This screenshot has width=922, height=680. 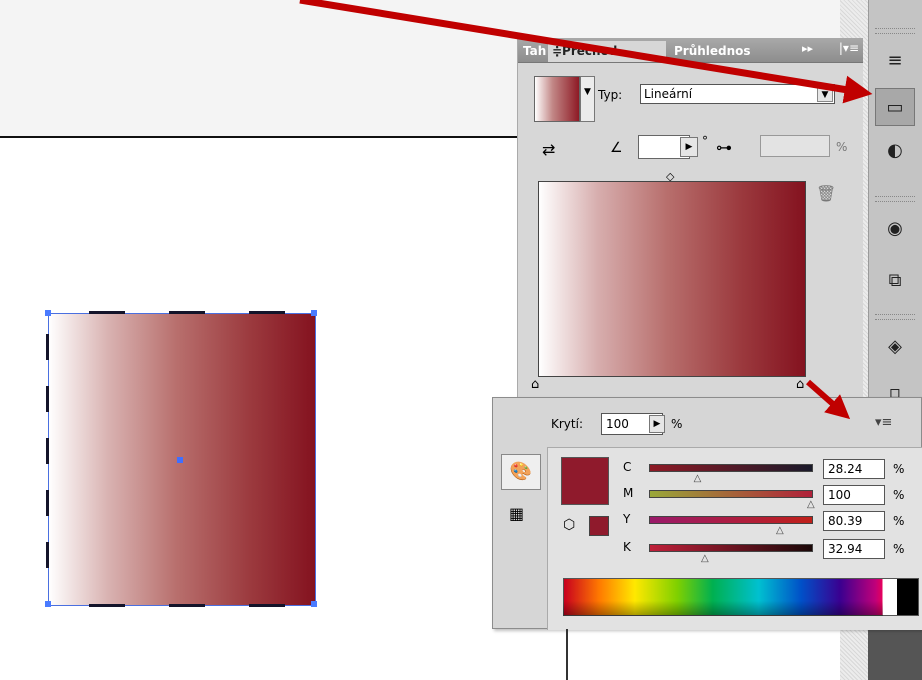 I want to click on gamut-color-swatch, so click(x=599, y=526).